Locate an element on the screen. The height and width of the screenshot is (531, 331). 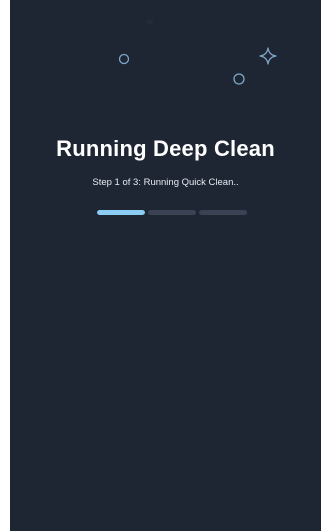
step-progress-bar is located at coordinates (172, 212).